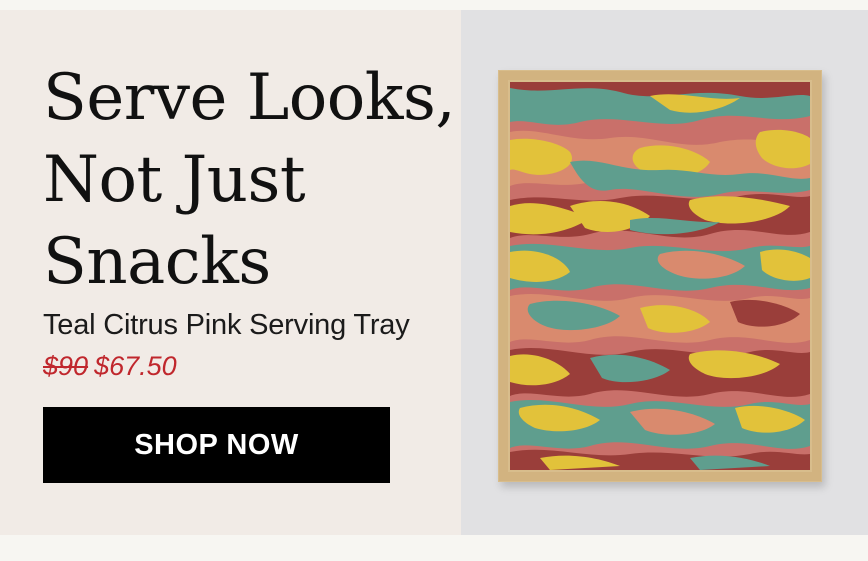  What do you see at coordinates (226, 325) in the screenshot?
I see `product-name: Teal Citrus Pink Serving Tray` at bounding box center [226, 325].